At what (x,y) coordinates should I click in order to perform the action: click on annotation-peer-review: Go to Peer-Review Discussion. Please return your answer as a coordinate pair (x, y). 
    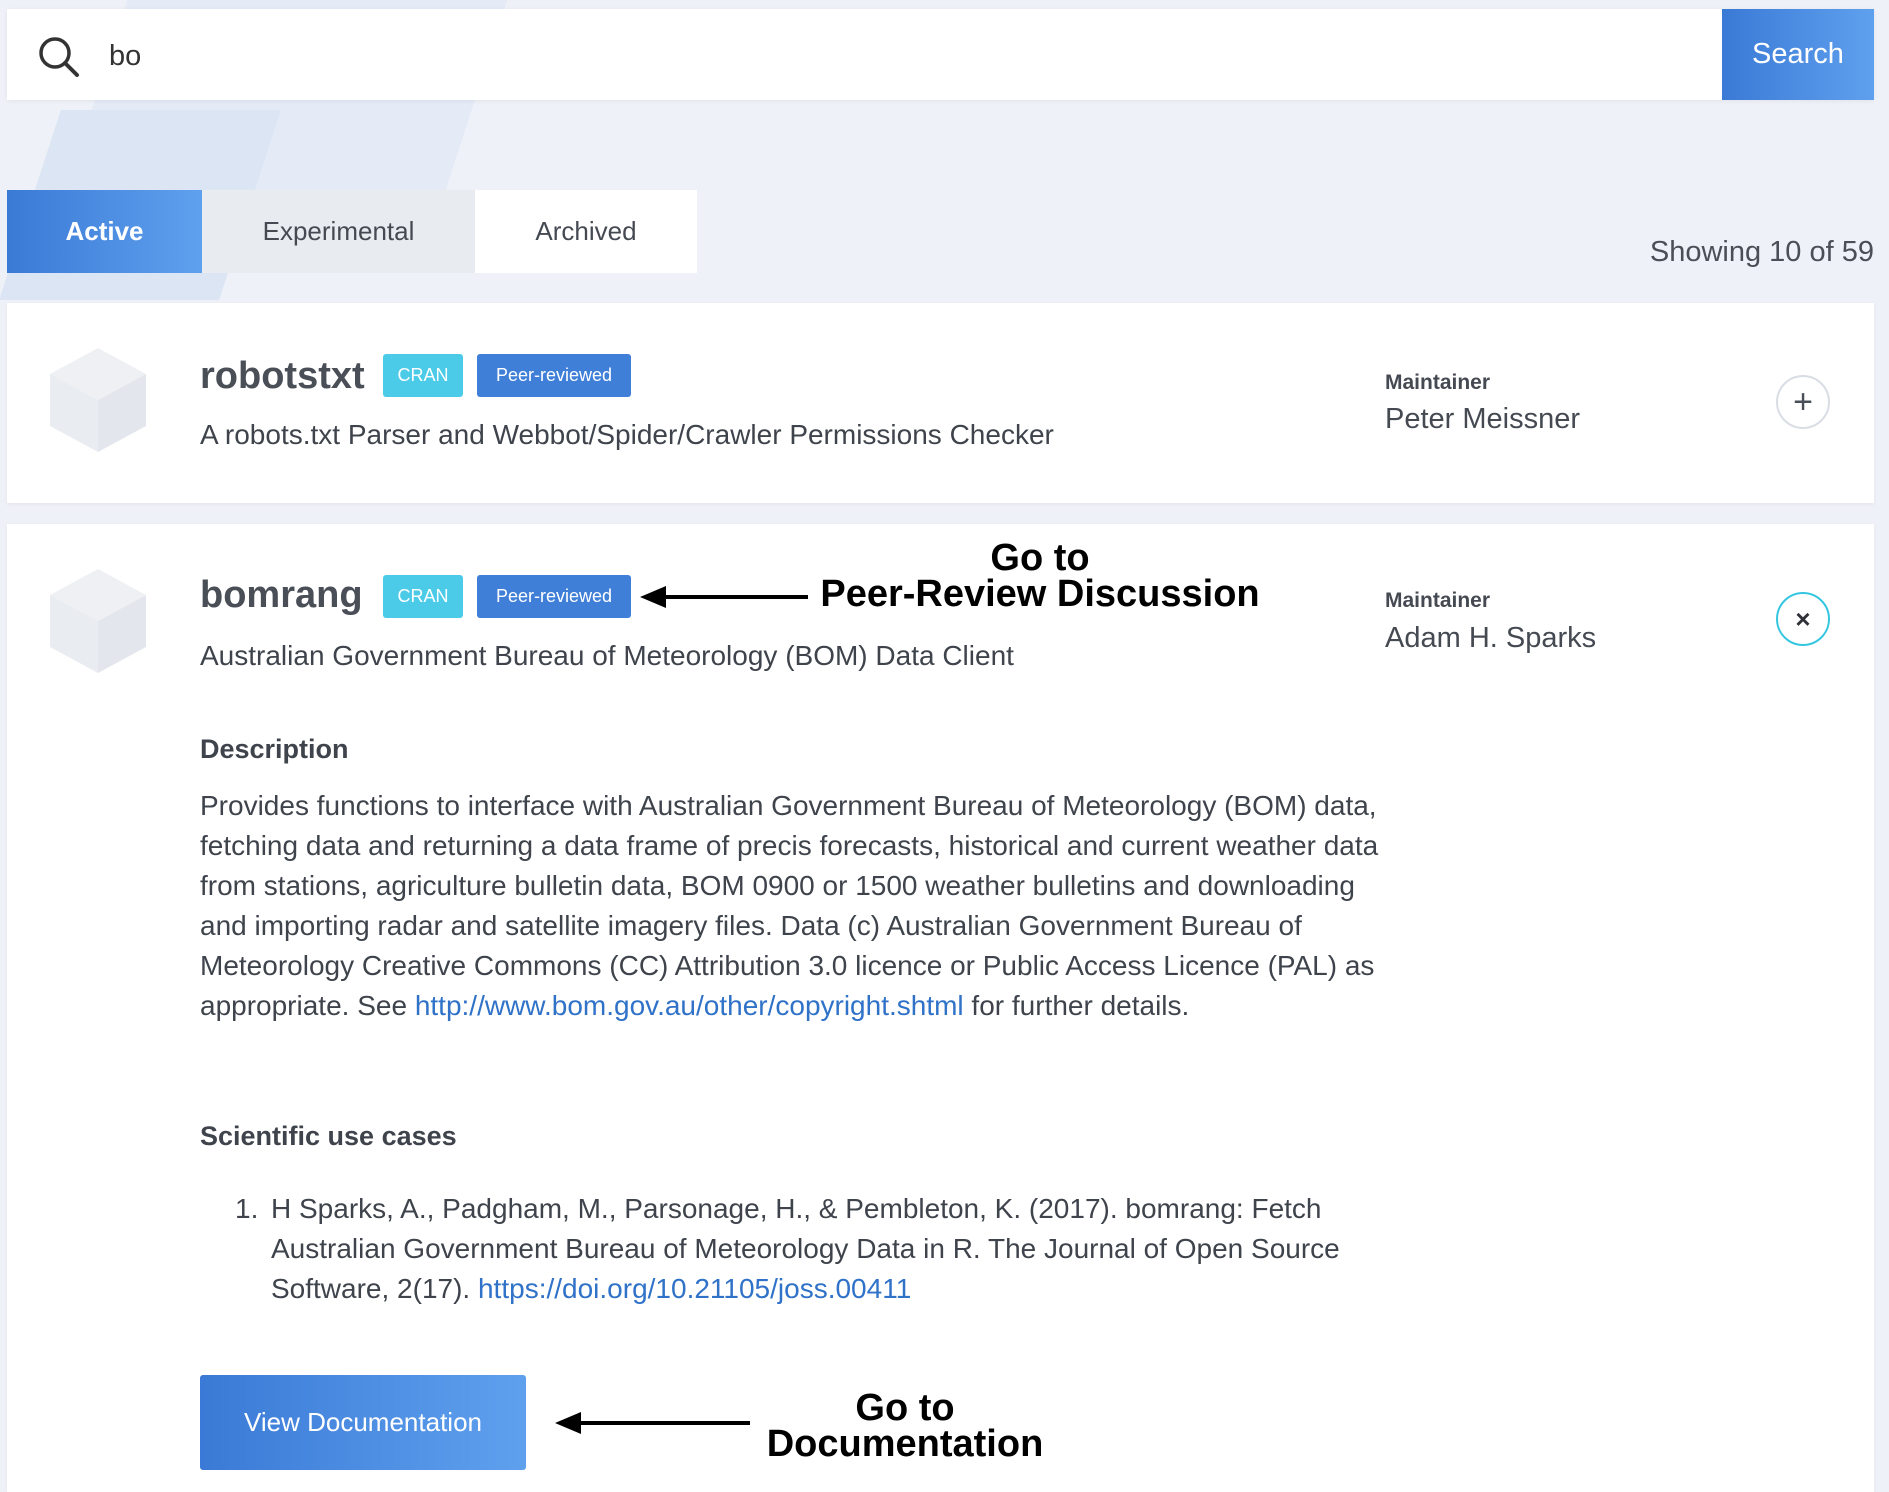
    Looking at the image, I should click on (1040, 576).